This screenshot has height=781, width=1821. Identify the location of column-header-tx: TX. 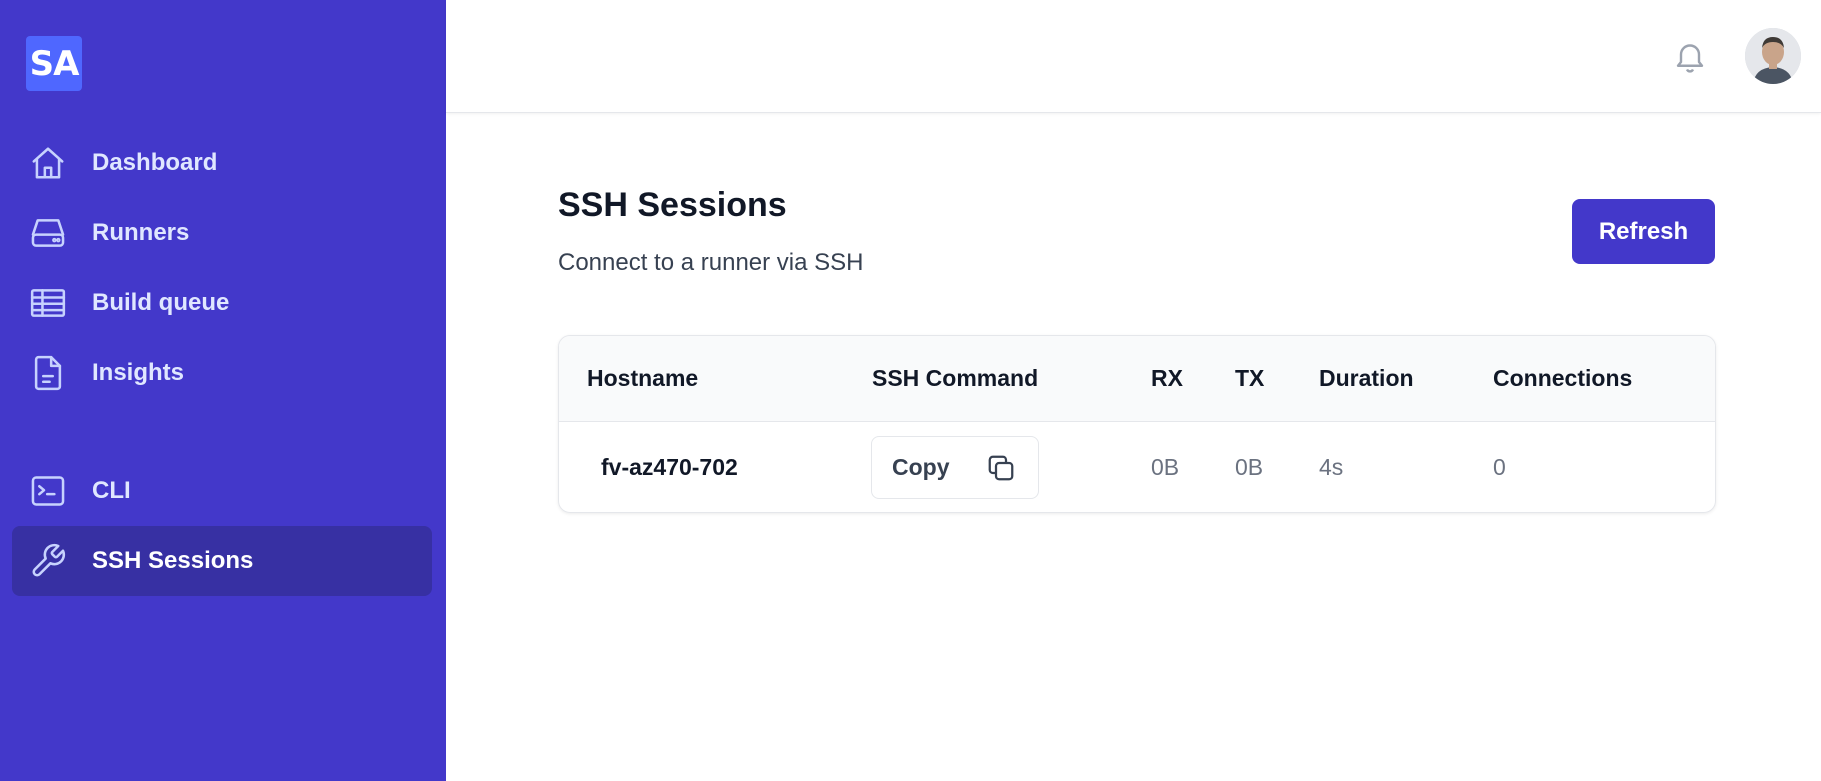
(1249, 378).